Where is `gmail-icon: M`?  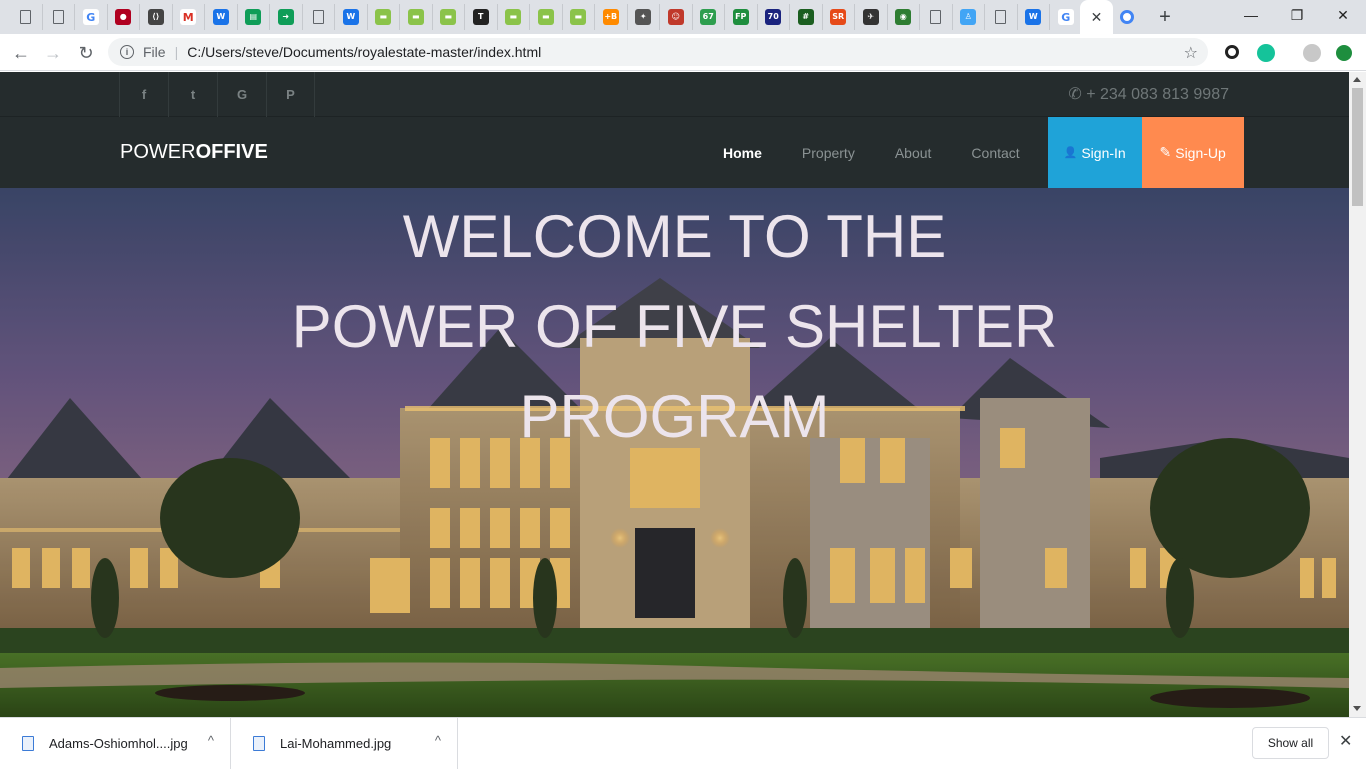 gmail-icon: M is located at coordinates (188, 17).